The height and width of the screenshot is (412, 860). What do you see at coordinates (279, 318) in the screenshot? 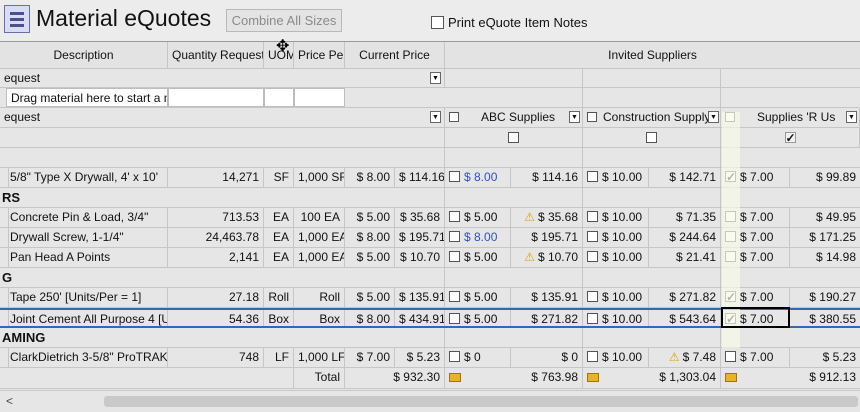
I see `item-uom: Box` at bounding box center [279, 318].